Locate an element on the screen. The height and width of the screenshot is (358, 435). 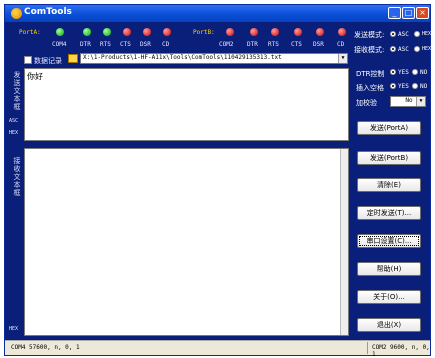
recv-hex-label: HEX is located at coordinates (14, 329).